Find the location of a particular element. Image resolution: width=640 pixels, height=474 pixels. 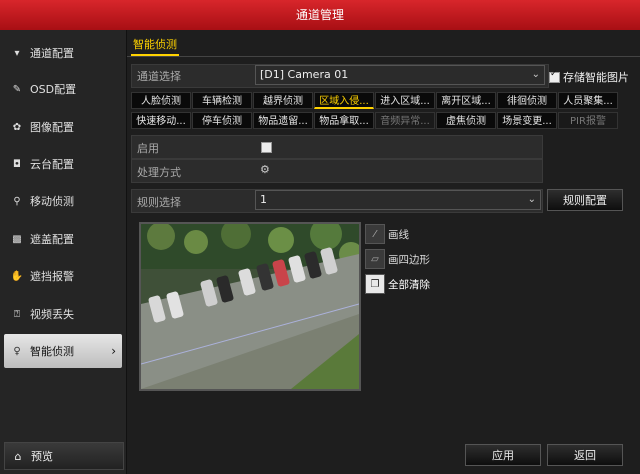

gear-icon: ⚙ is located at coordinates (265, 169).